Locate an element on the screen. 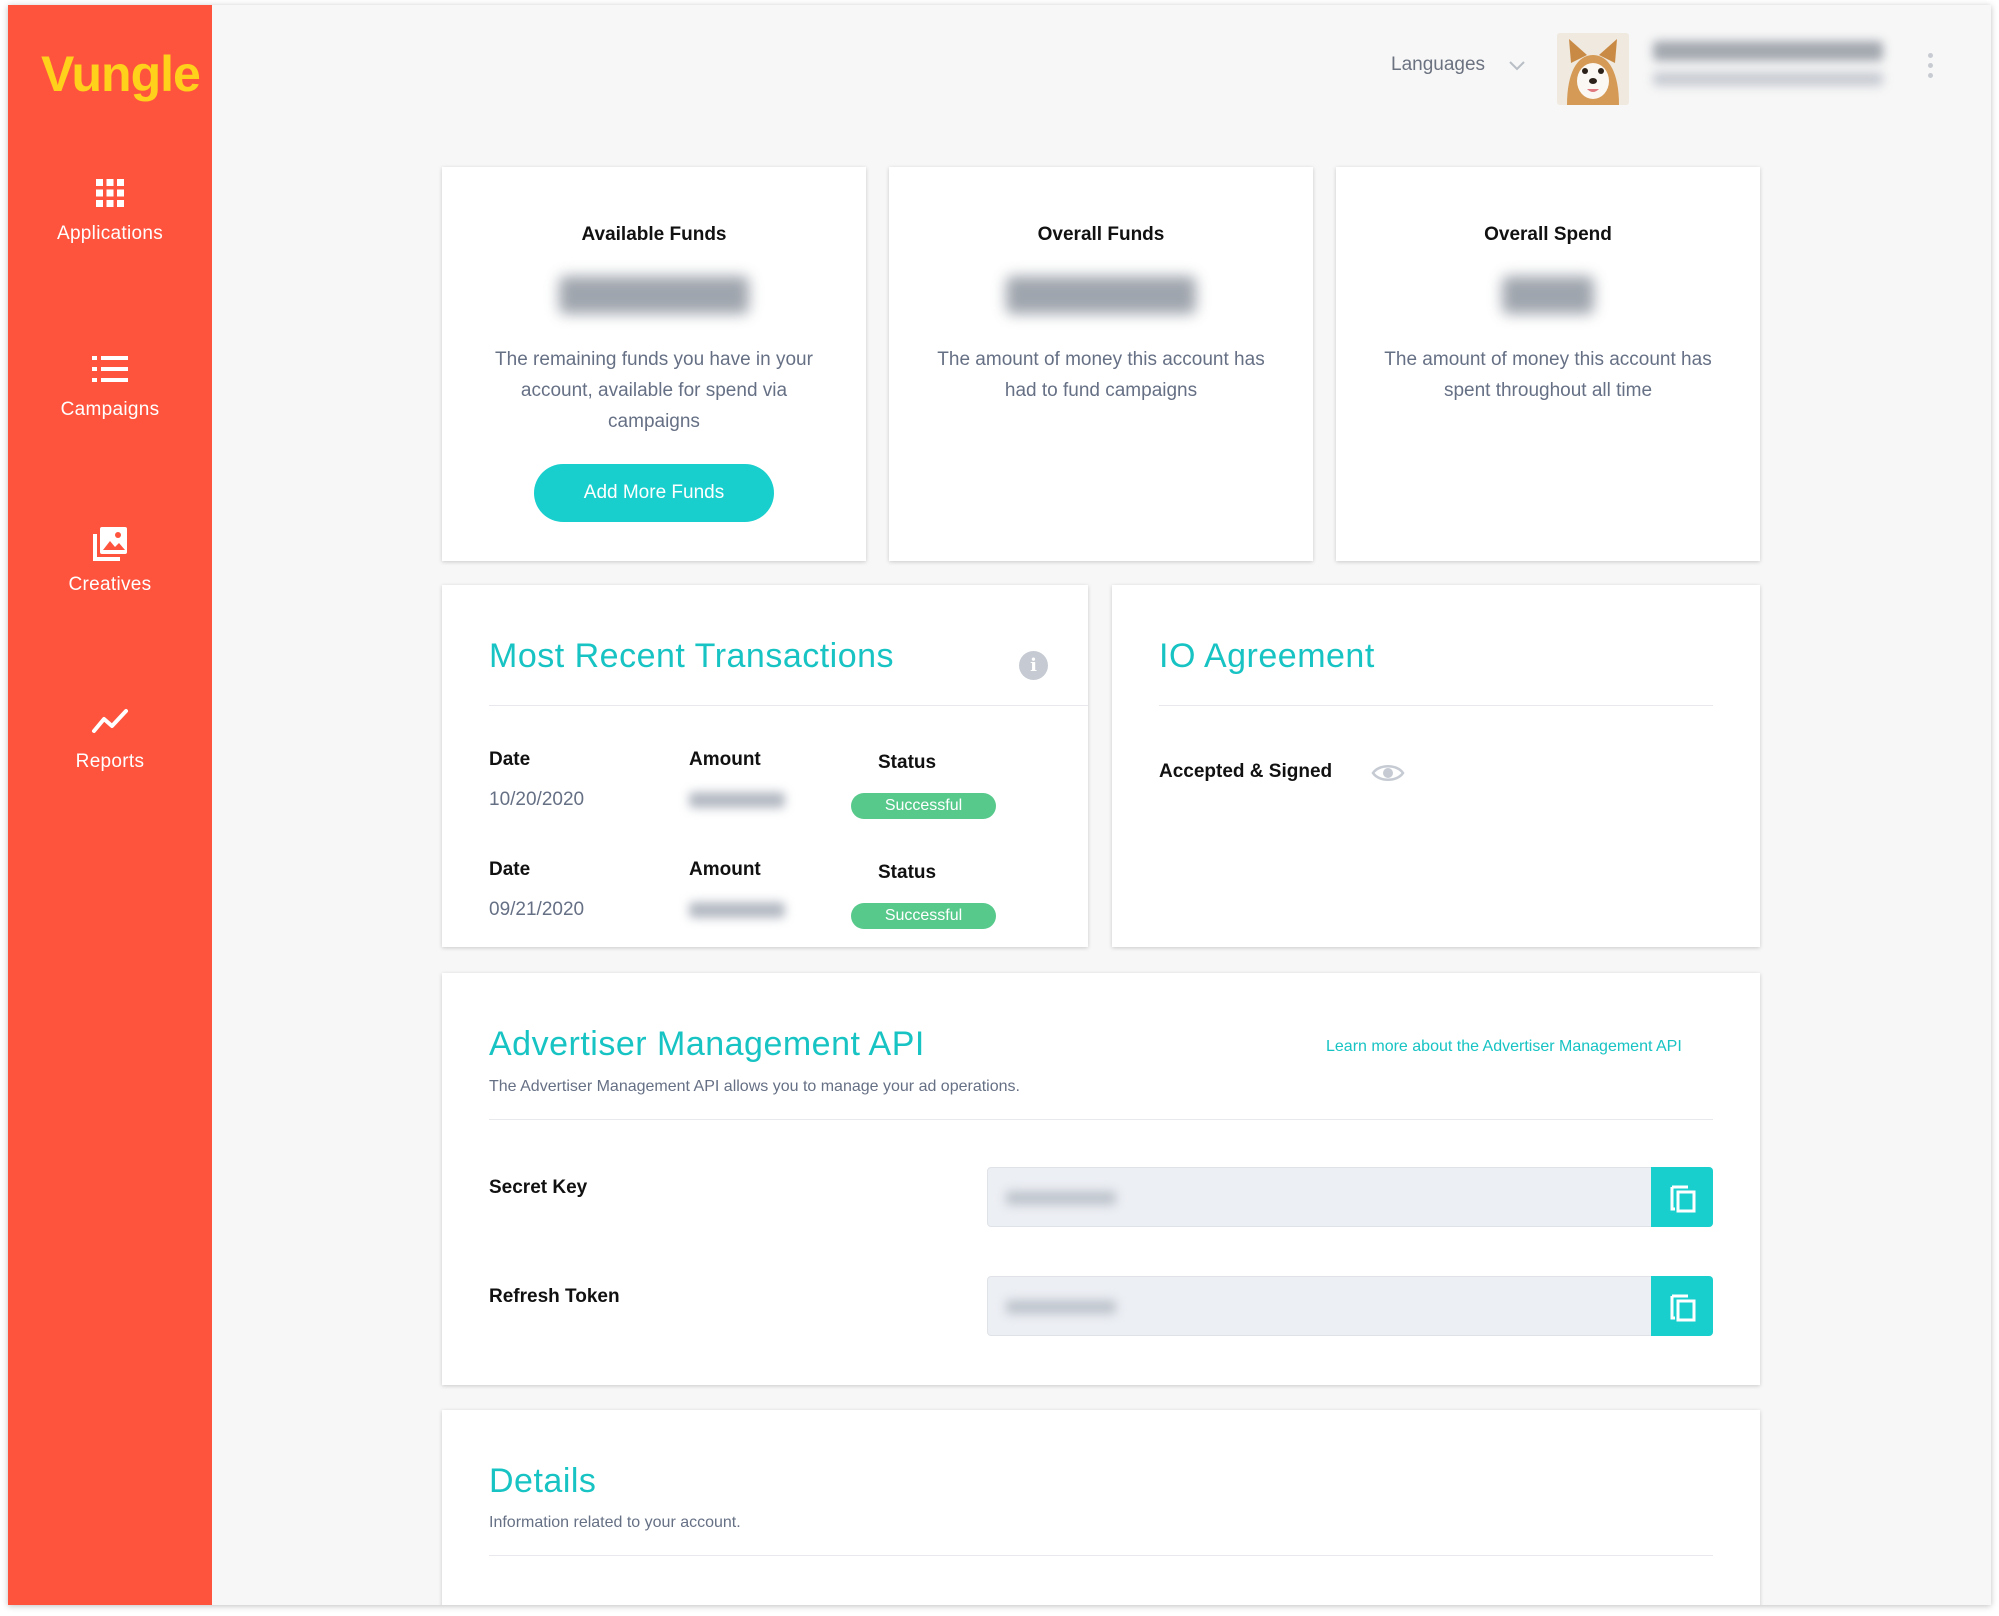  languages-dropdown: Languages is located at coordinates (1458, 65).